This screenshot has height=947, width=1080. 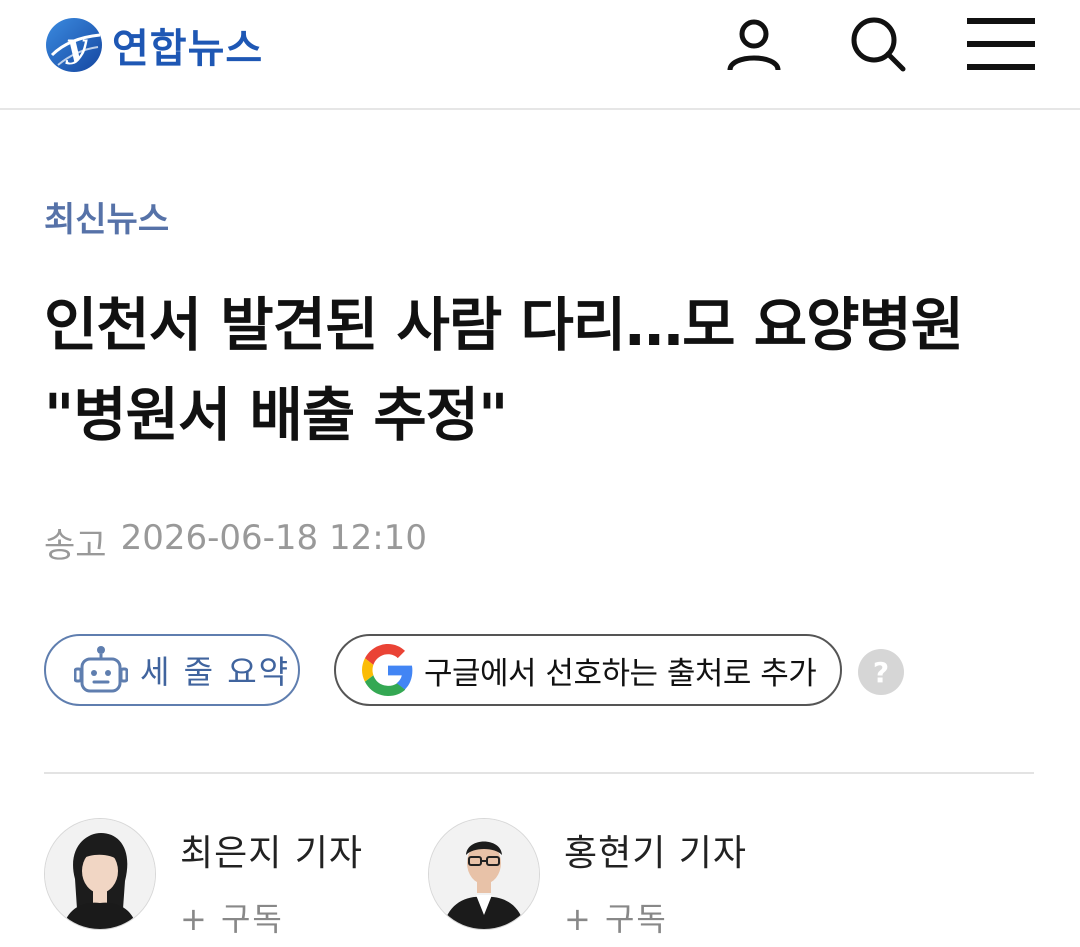 I want to click on article-headline: 인천서 발견된 사람 다리…모 요양병원 "병원서 배출 추정", so click(x=504, y=370).